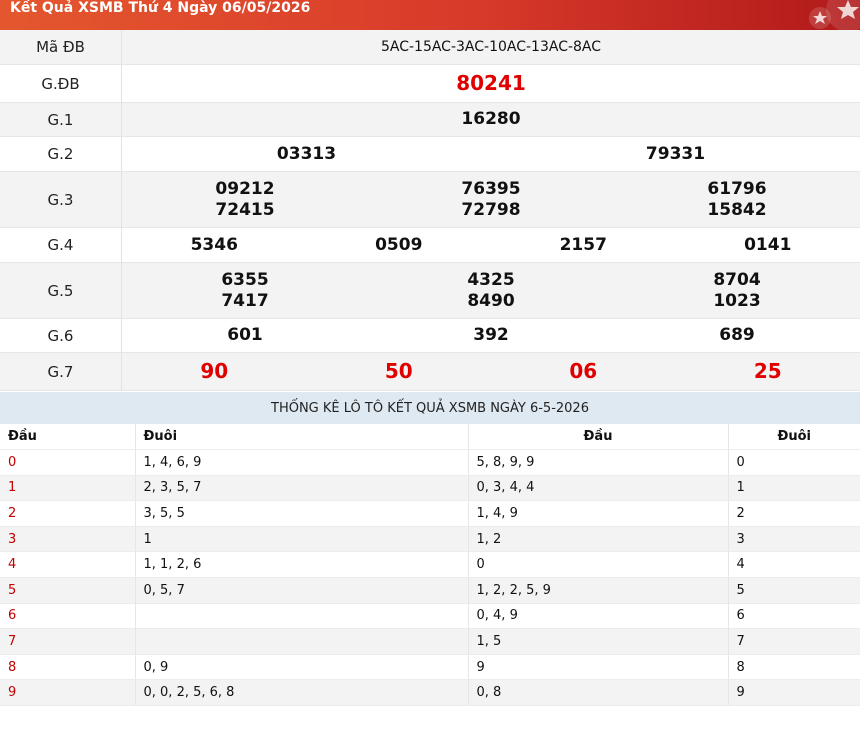  Describe the element at coordinates (430, 154) in the screenshot. I see `prize-row: G.2 03313 79331` at that location.